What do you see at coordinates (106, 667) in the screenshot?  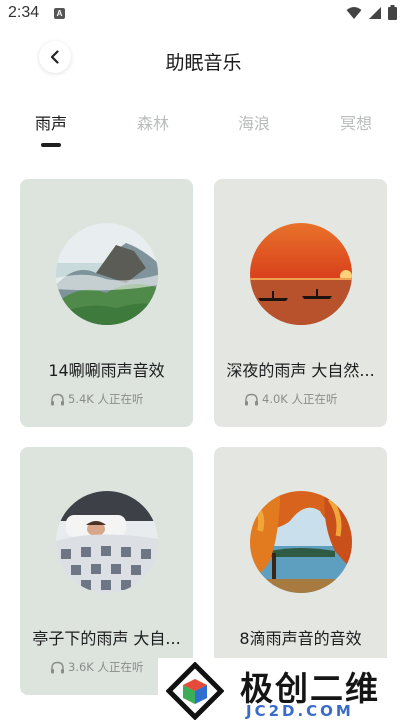 I see `listener-text: 3.6K 人正在听` at bounding box center [106, 667].